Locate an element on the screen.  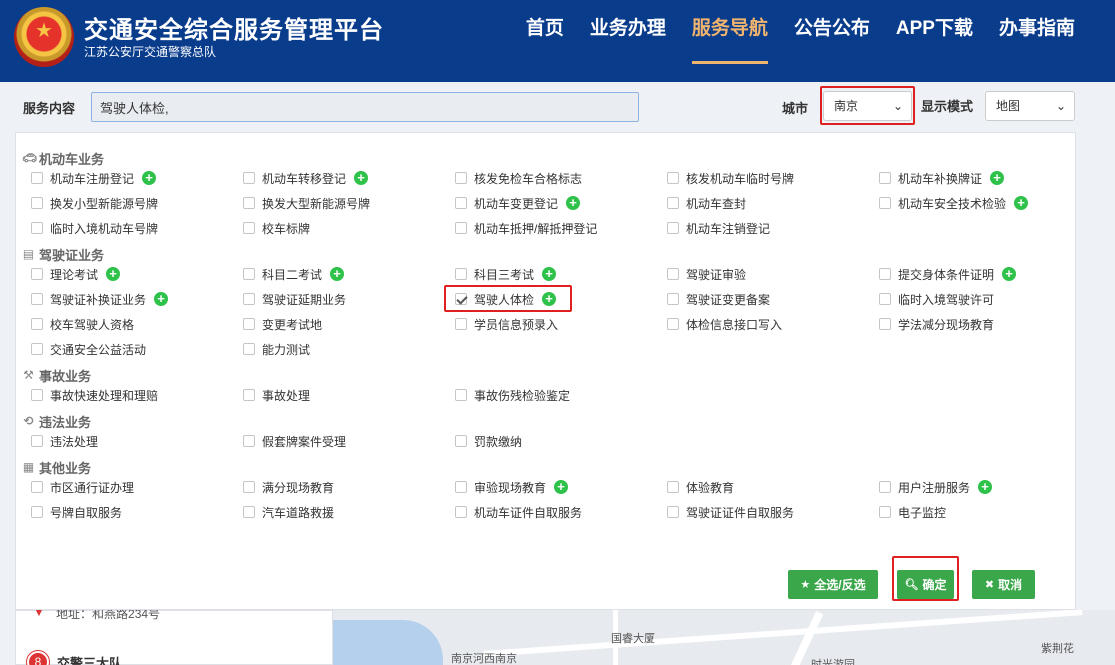
service-option: 号牌自取服务 is located at coordinates (76, 512).